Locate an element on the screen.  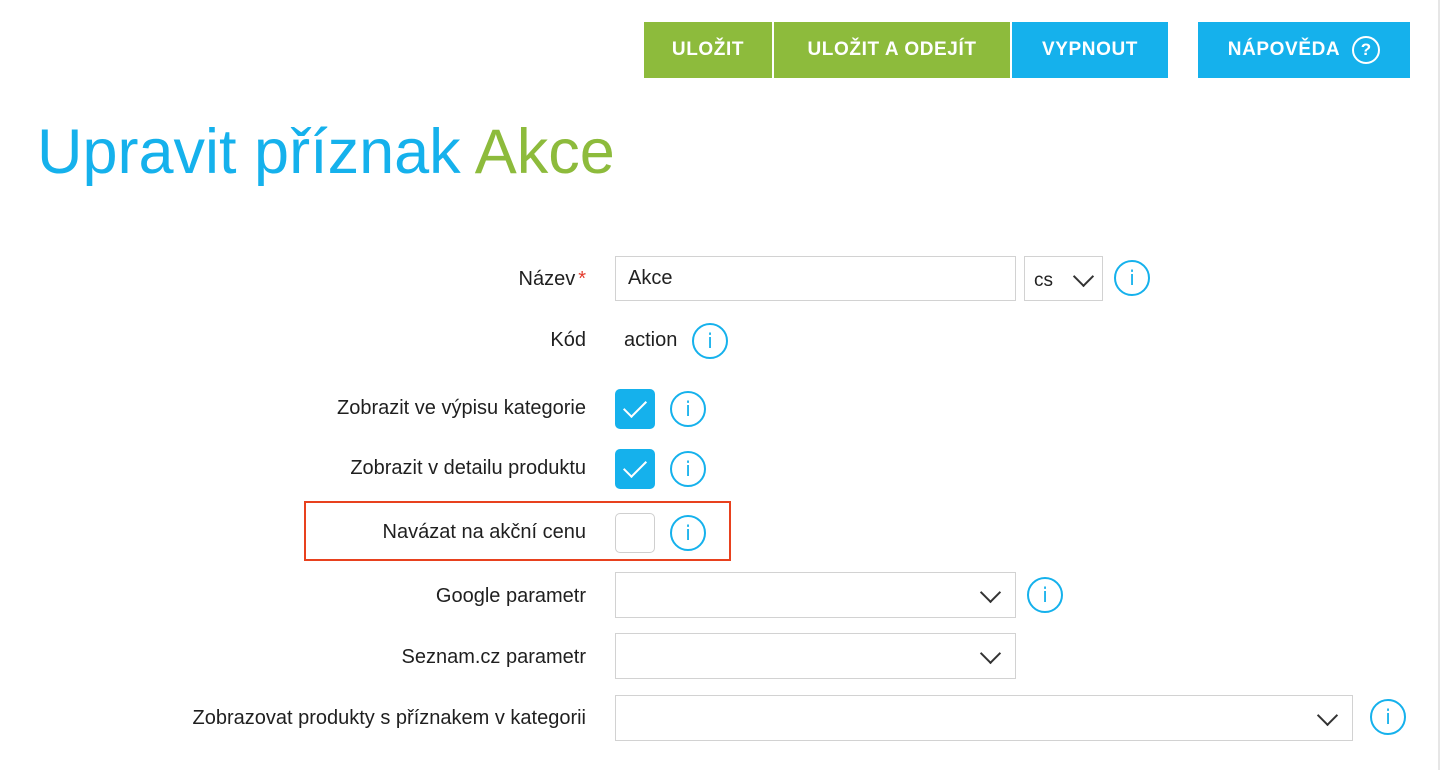
save-and-exit-button: ULOŽIT A ODEJÍT is located at coordinates (892, 50).